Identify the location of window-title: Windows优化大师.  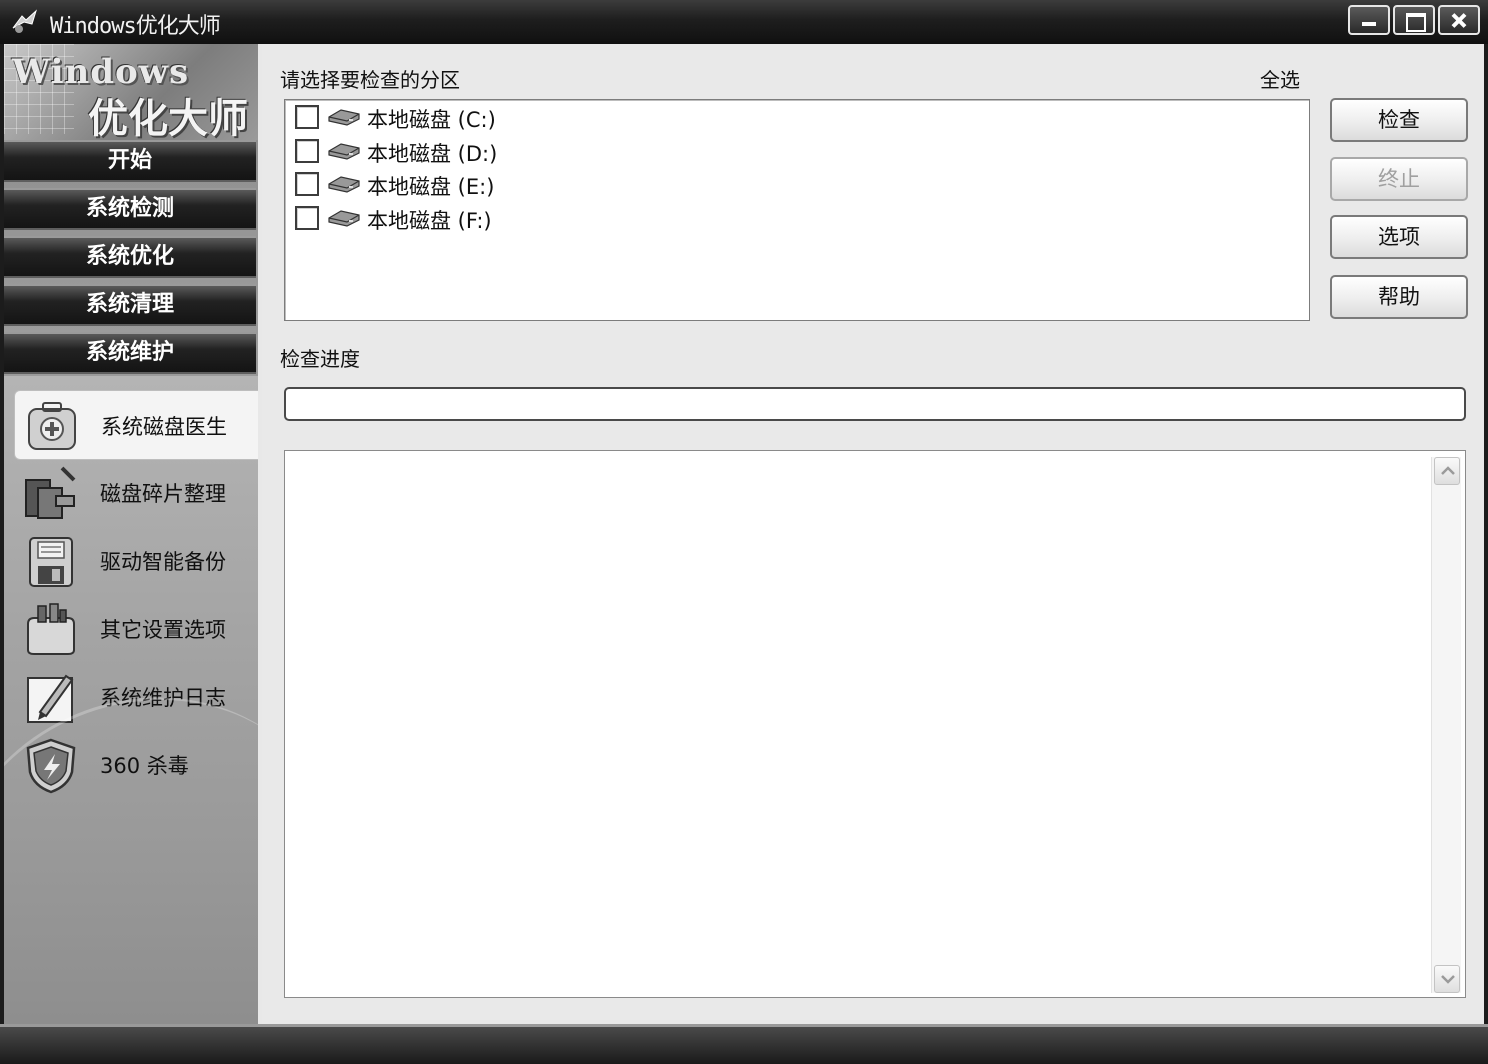
(135, 26).